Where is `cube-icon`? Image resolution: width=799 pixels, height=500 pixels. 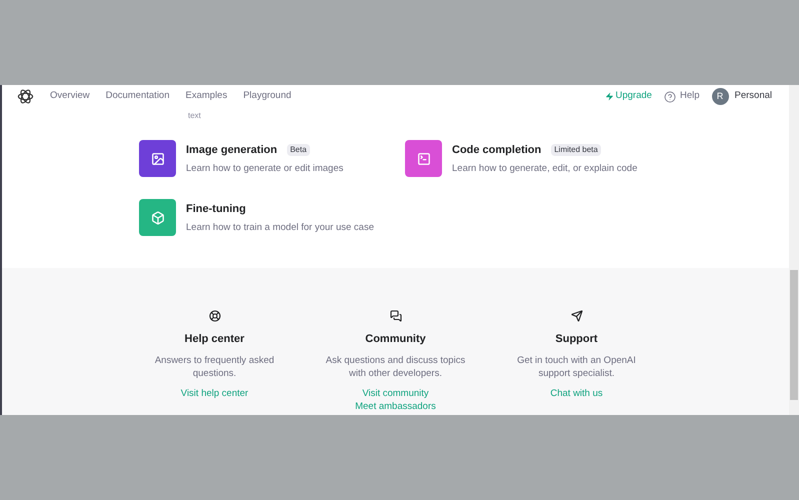
cube-icon is located at coordinates (157, 217).